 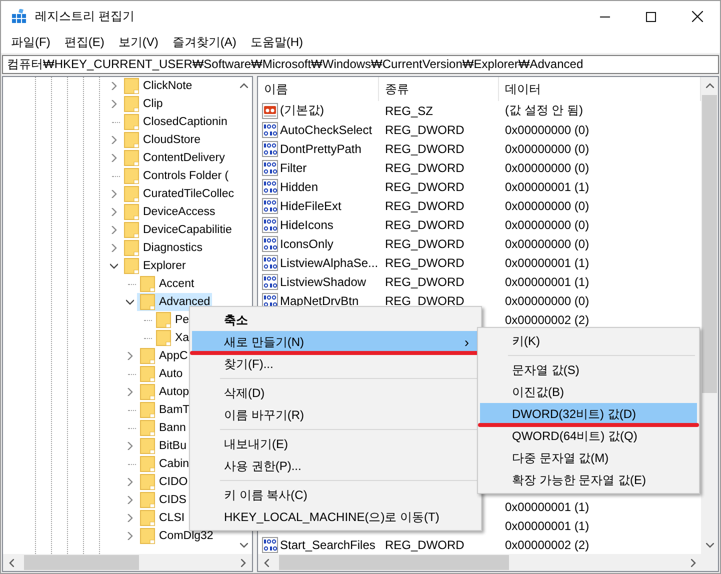 What do you see at coordinates (318, 89) in the screenshot?
I see `column-header: 이름` at bounding box center [318, 89].